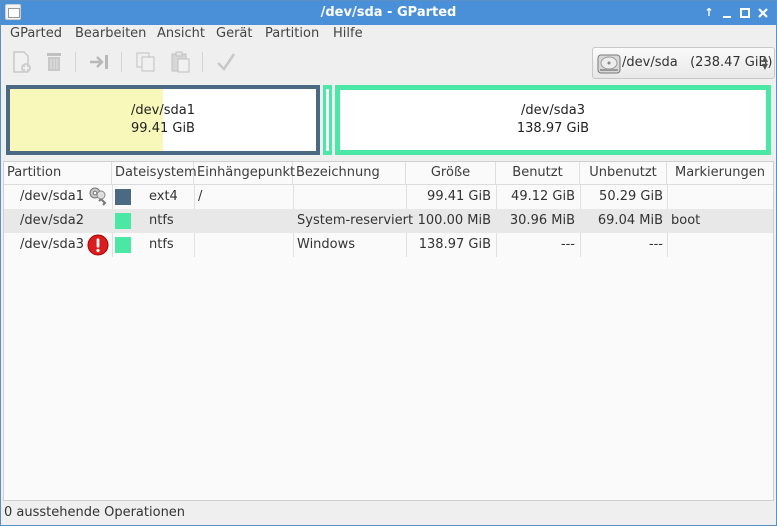  What do you see at coordinates (200, 196) in the screenshot?
I see `cell-mountpoint: /` at bounding box center [200, 196].